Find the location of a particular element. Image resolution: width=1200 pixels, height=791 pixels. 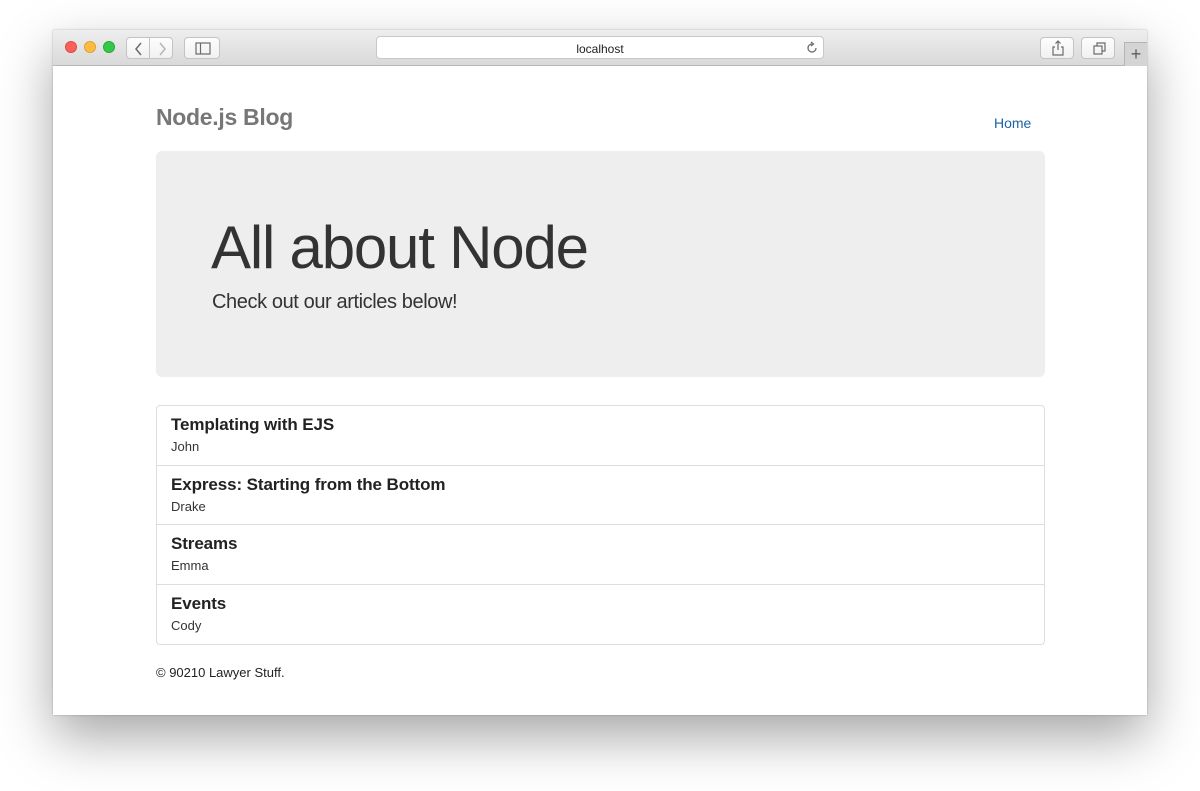

article-title: Events is located at coordinates (199, 603).